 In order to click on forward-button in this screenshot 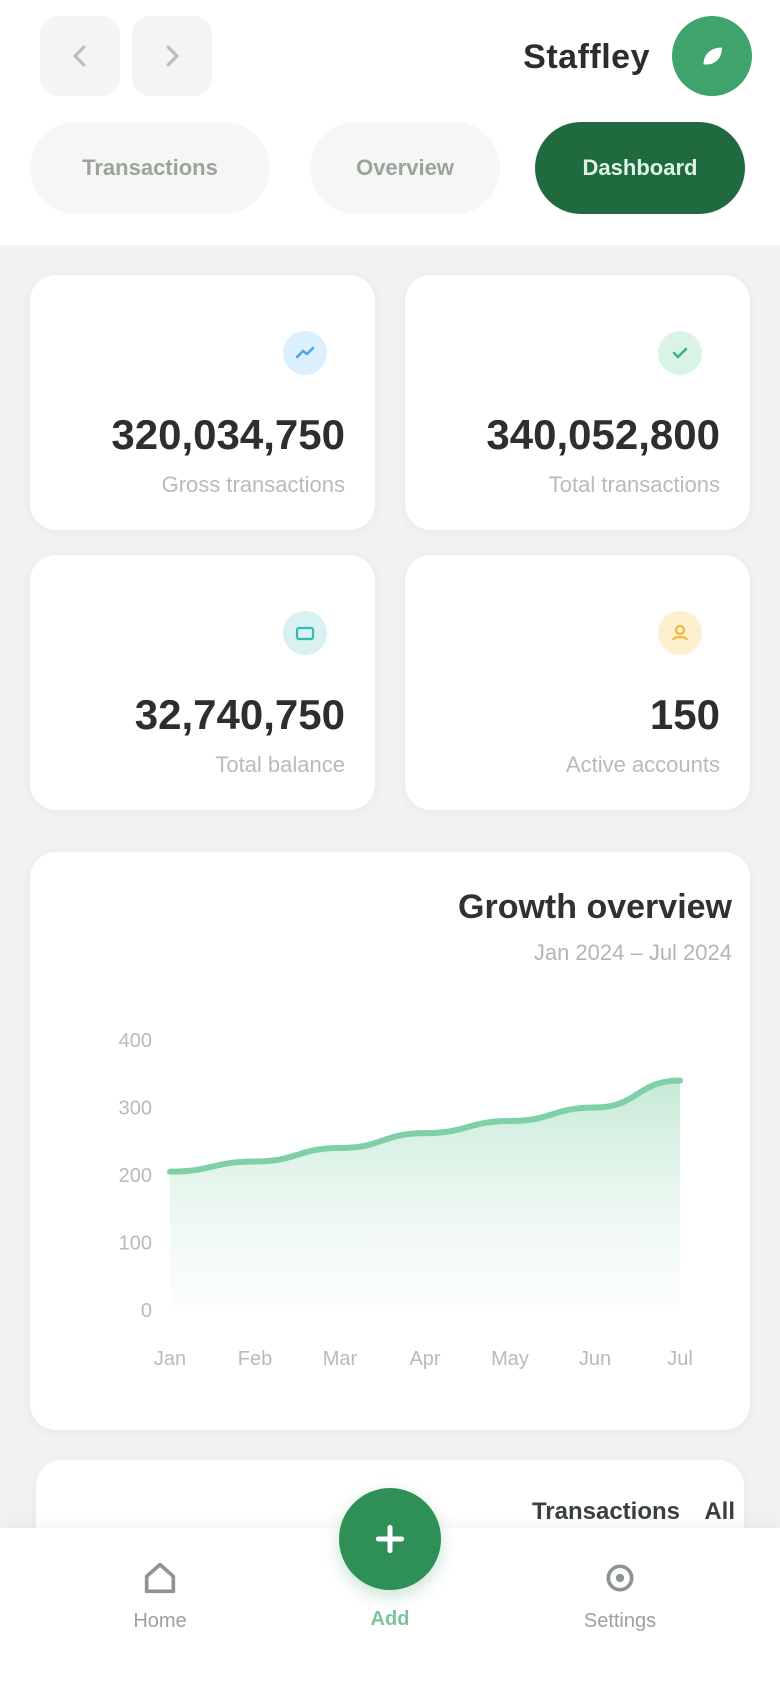, I will do `click(172, 56)`.